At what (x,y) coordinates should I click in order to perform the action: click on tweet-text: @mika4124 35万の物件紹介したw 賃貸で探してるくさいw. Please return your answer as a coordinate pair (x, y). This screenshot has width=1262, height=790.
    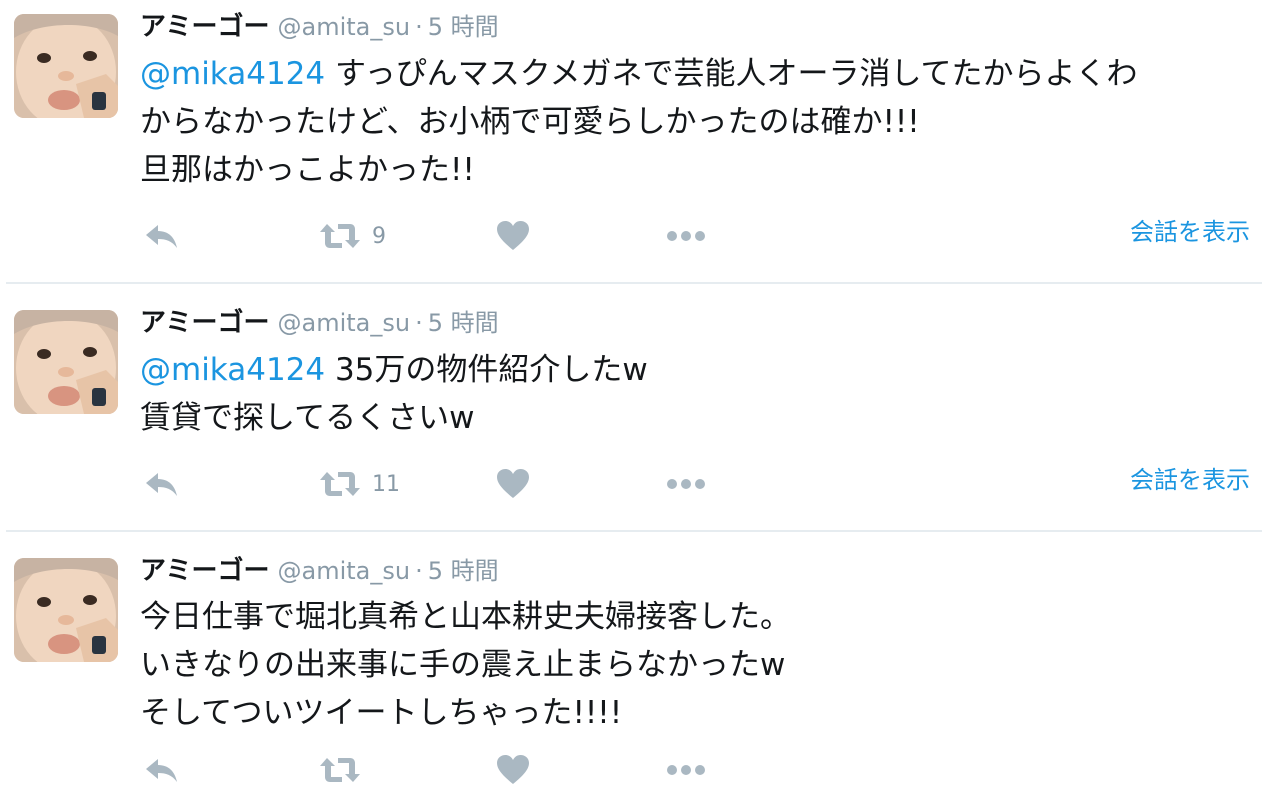
    Looking at the image, I should click on (695, 394).